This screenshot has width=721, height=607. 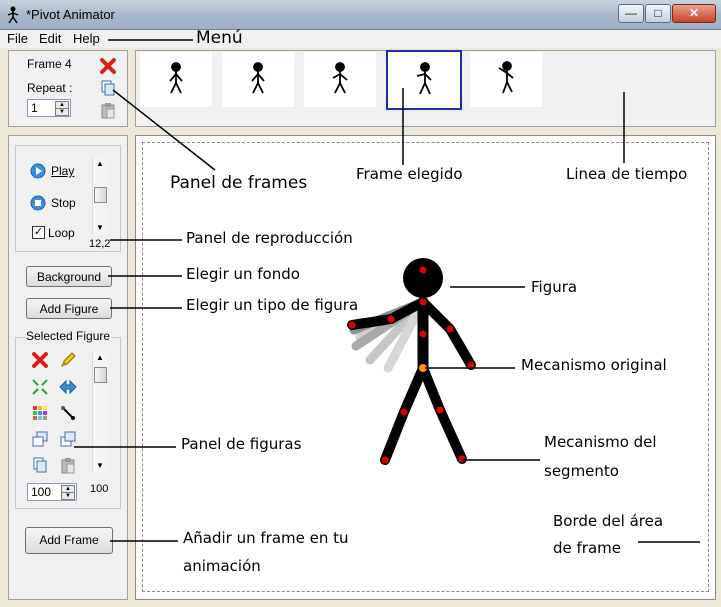 What do you see at coordinates (239, 183) in the screenshot?
I see `annotation-panel-frames: Panel de frames` at bounding box center [239, 183].